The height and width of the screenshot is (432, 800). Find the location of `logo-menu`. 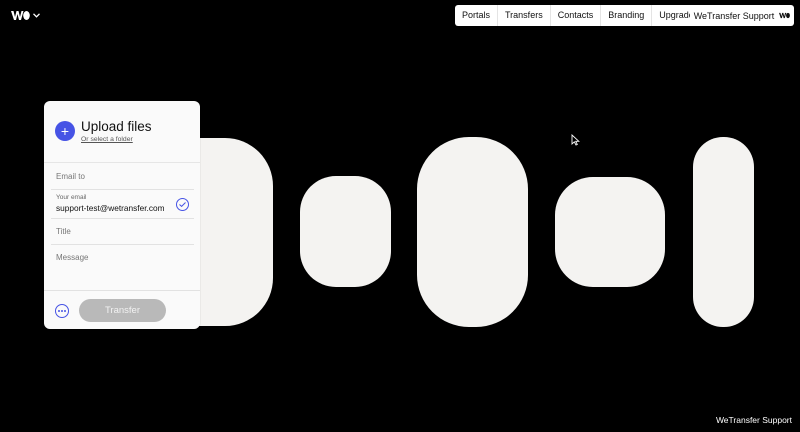

logo-menu is located at coordinates (25, 15).